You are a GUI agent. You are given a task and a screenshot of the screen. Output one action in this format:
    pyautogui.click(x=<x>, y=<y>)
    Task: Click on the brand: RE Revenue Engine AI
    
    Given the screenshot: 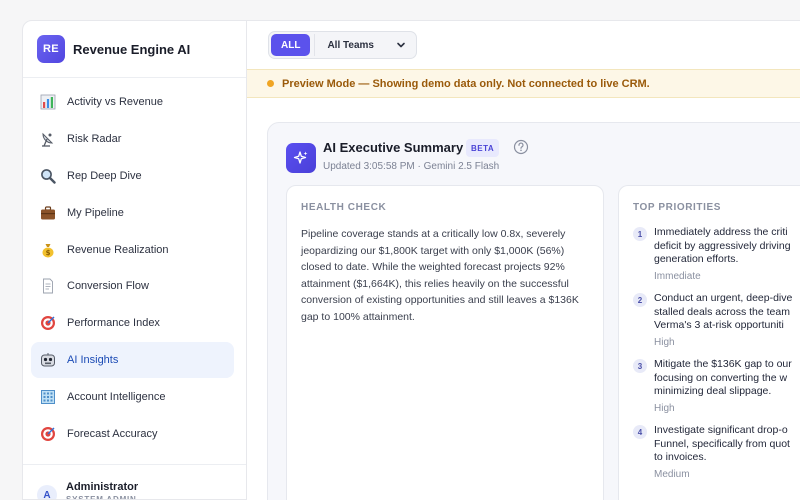 What is the action you would take?
    pyautogui.click(x=134, y=49)
    